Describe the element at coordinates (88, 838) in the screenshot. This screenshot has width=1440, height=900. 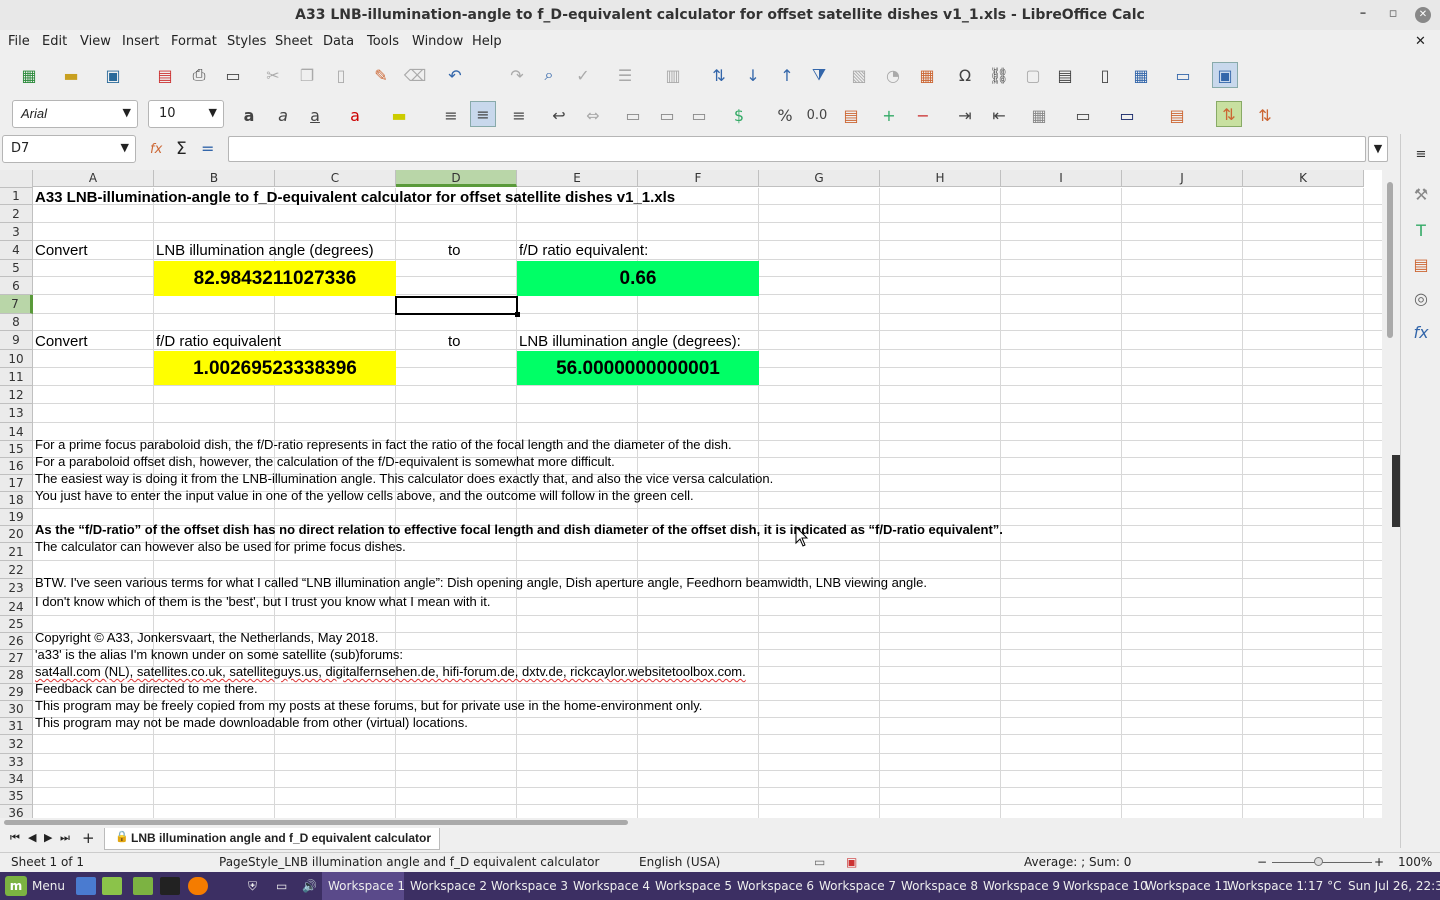
I see `add-sheet-button: +` at that location.